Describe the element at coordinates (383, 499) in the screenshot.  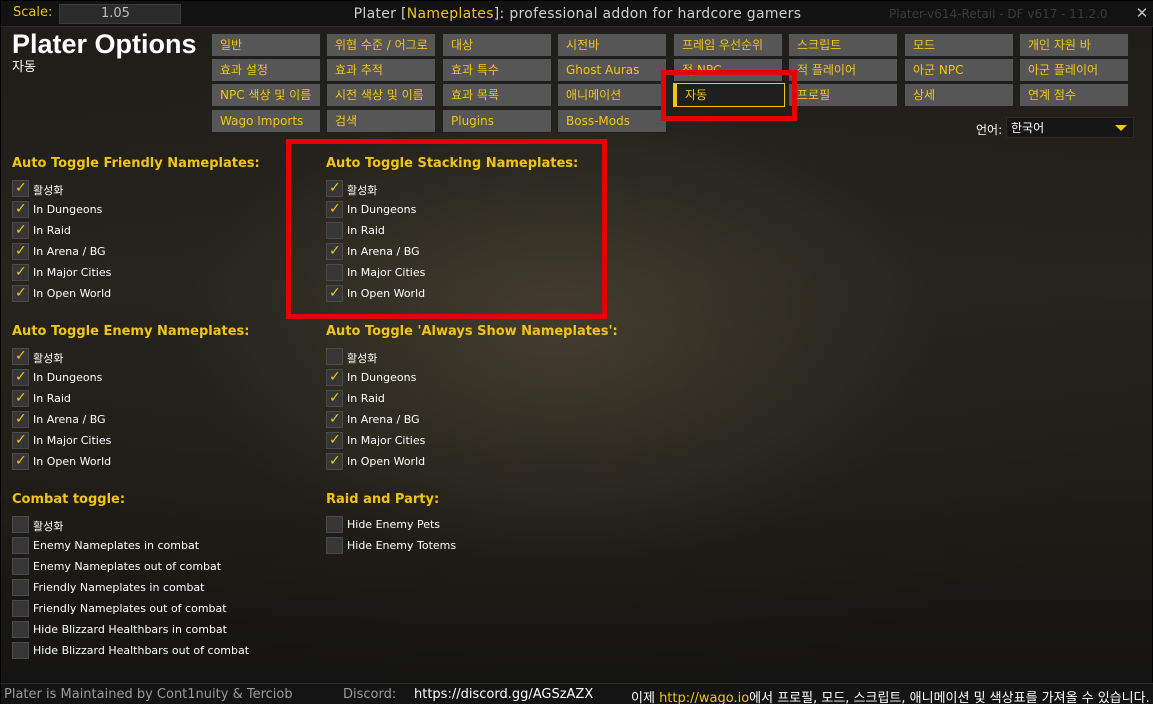
I see `section-title-raid-party: Raid and Party:` at that location.